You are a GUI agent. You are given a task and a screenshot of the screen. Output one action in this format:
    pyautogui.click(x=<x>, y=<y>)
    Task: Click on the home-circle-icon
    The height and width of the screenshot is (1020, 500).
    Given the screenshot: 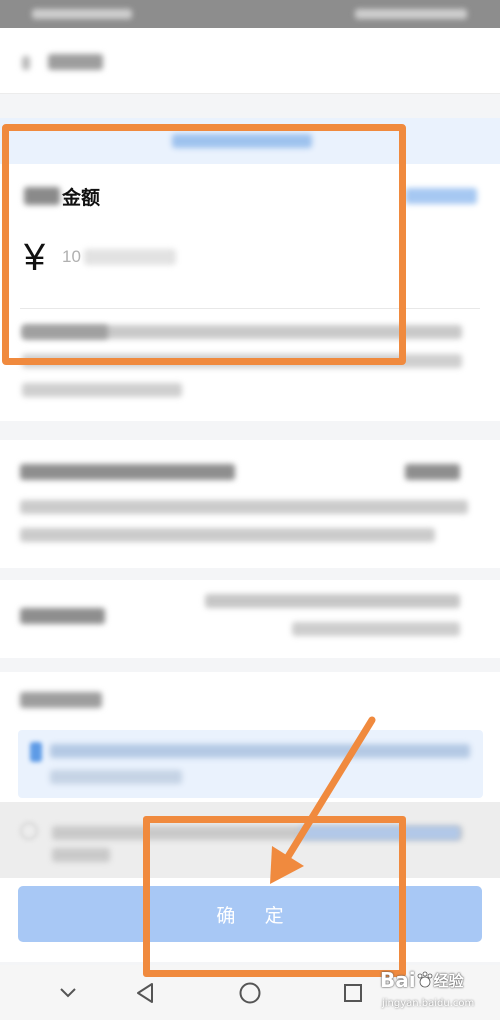 What is the action you would take?
    pyautogui.click(x=250, y=993)
    